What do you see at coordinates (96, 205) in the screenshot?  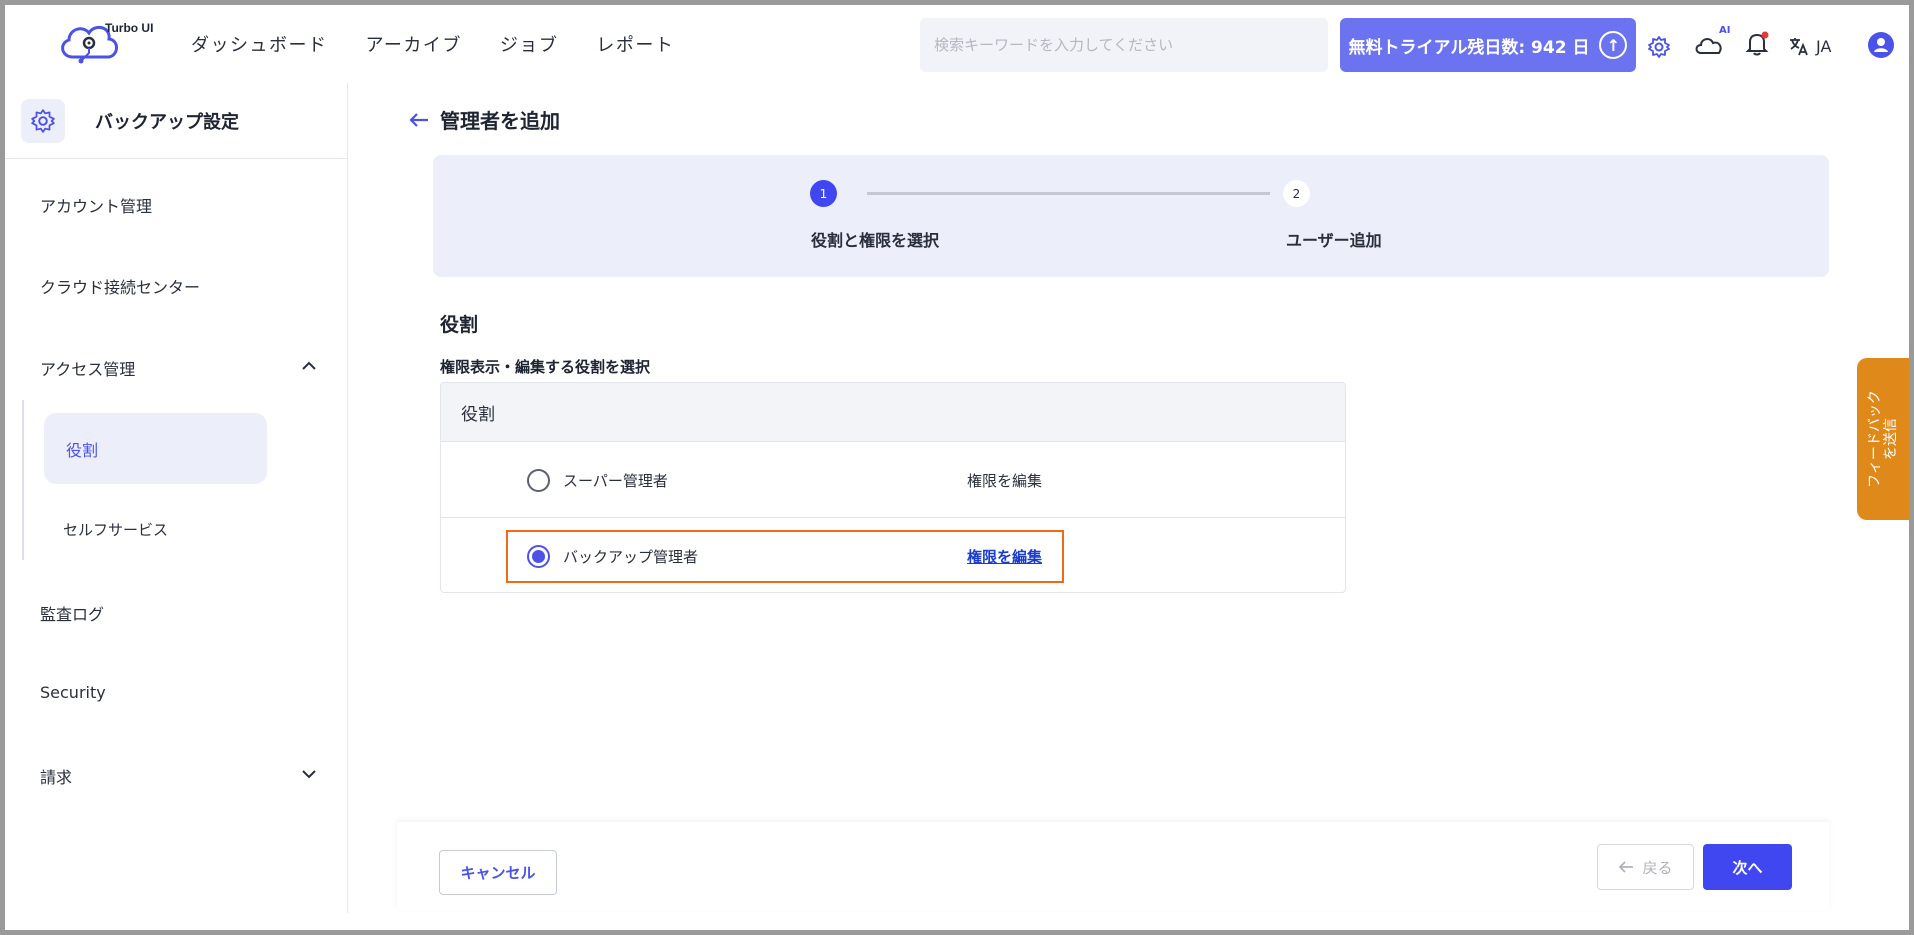 I see `sidebar-item-account: アカウント管理` at bounding box center [96, 205].